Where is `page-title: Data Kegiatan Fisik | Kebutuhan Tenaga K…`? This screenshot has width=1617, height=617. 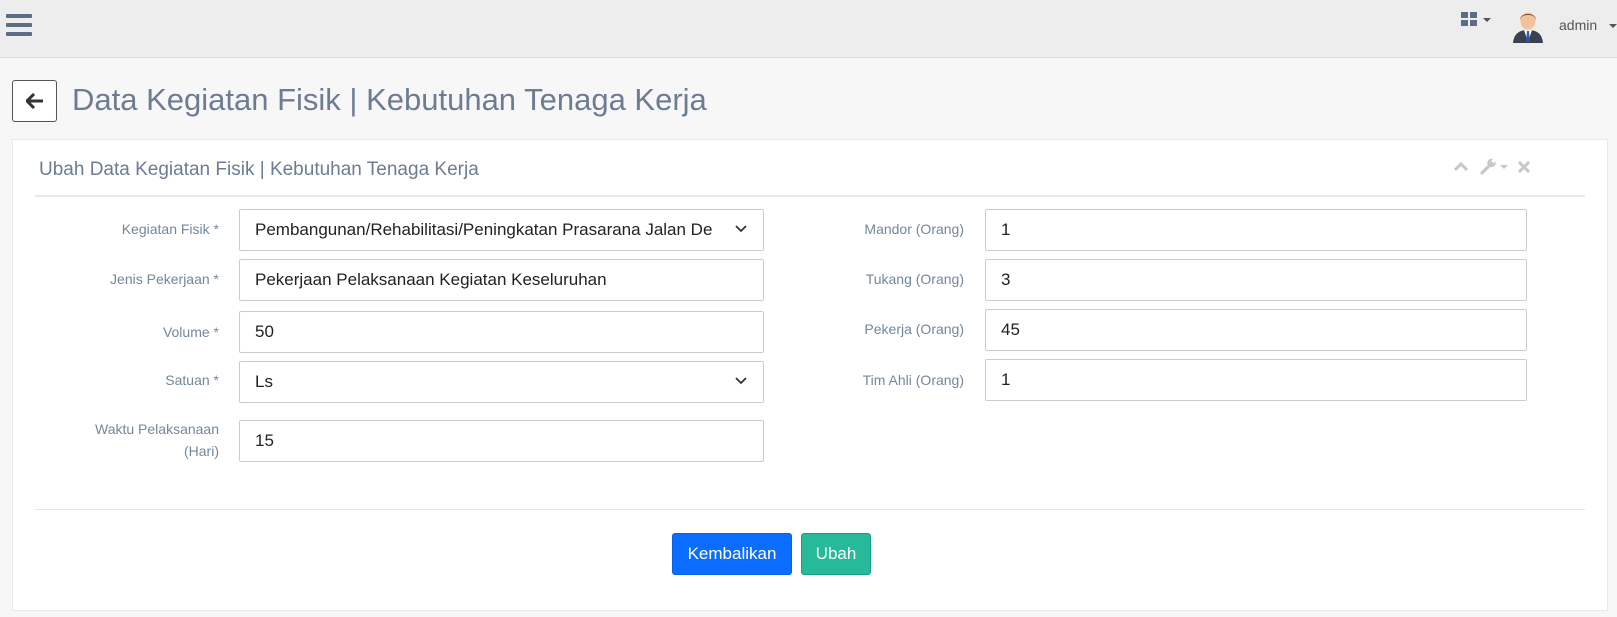
page-title: Data Kegiatan Fisik | Kebutuhan Tenaga K… is located at coordinates (389, 99).